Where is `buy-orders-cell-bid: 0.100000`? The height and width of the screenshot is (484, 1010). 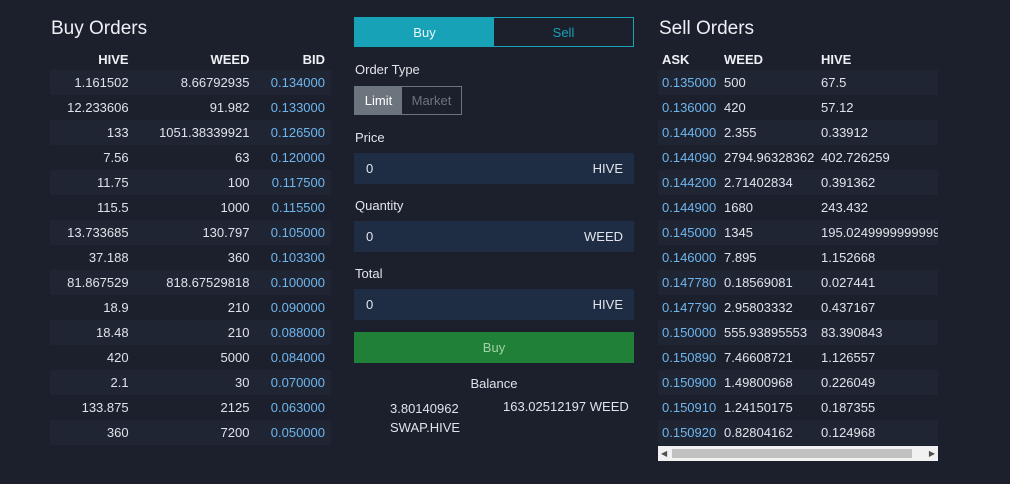
buy-orders-cell-bid: 0.100000 is located at coordinates (293, 282).